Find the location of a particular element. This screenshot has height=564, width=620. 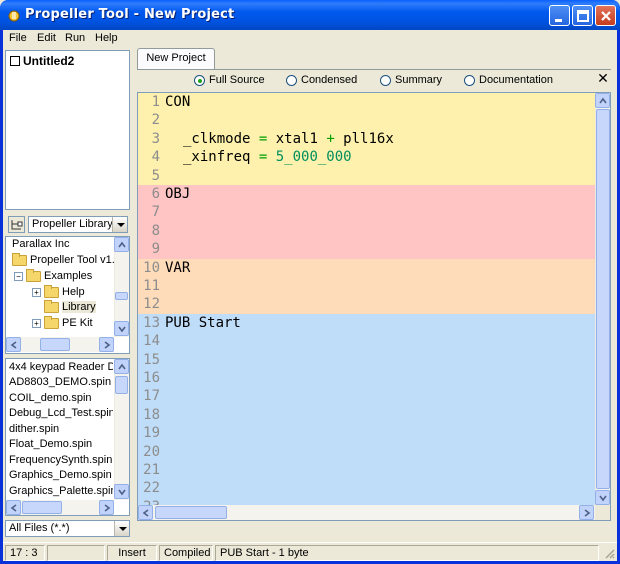

status-compiled: Compiled is located at coordinates (186, 553).